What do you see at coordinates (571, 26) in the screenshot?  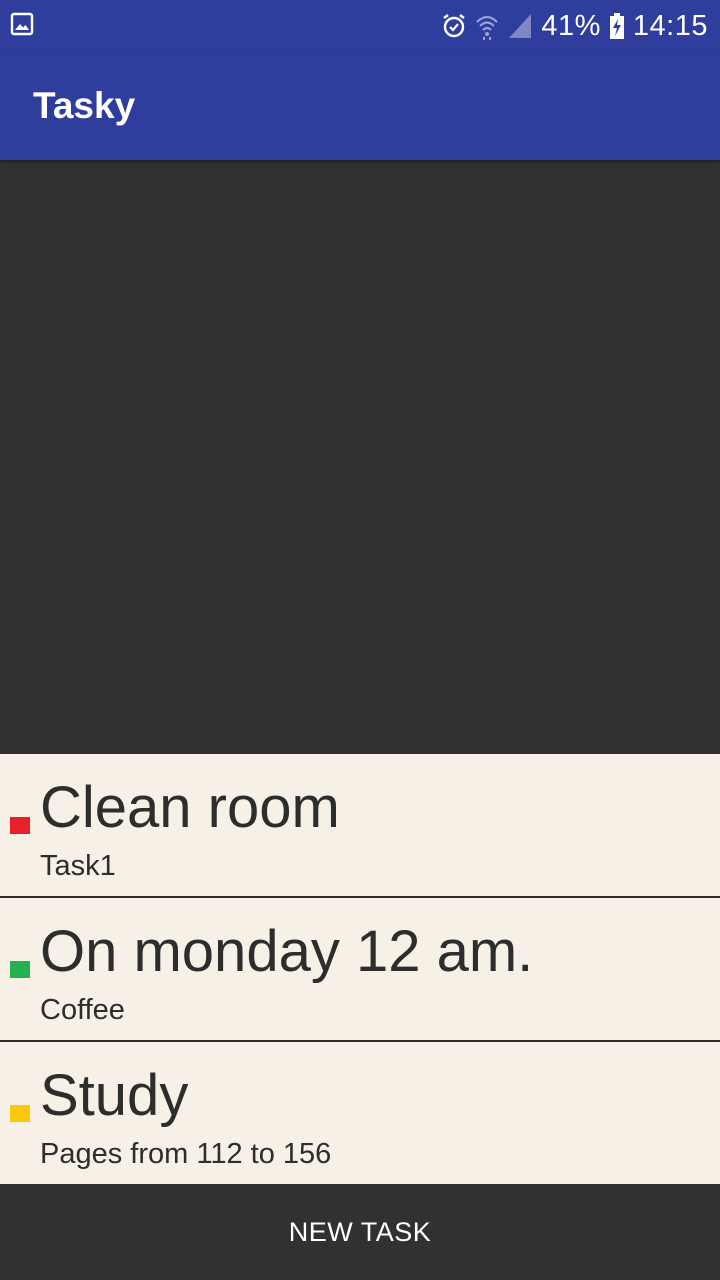 I see `battery-percent: 41%` at bounding box center [571, 26].